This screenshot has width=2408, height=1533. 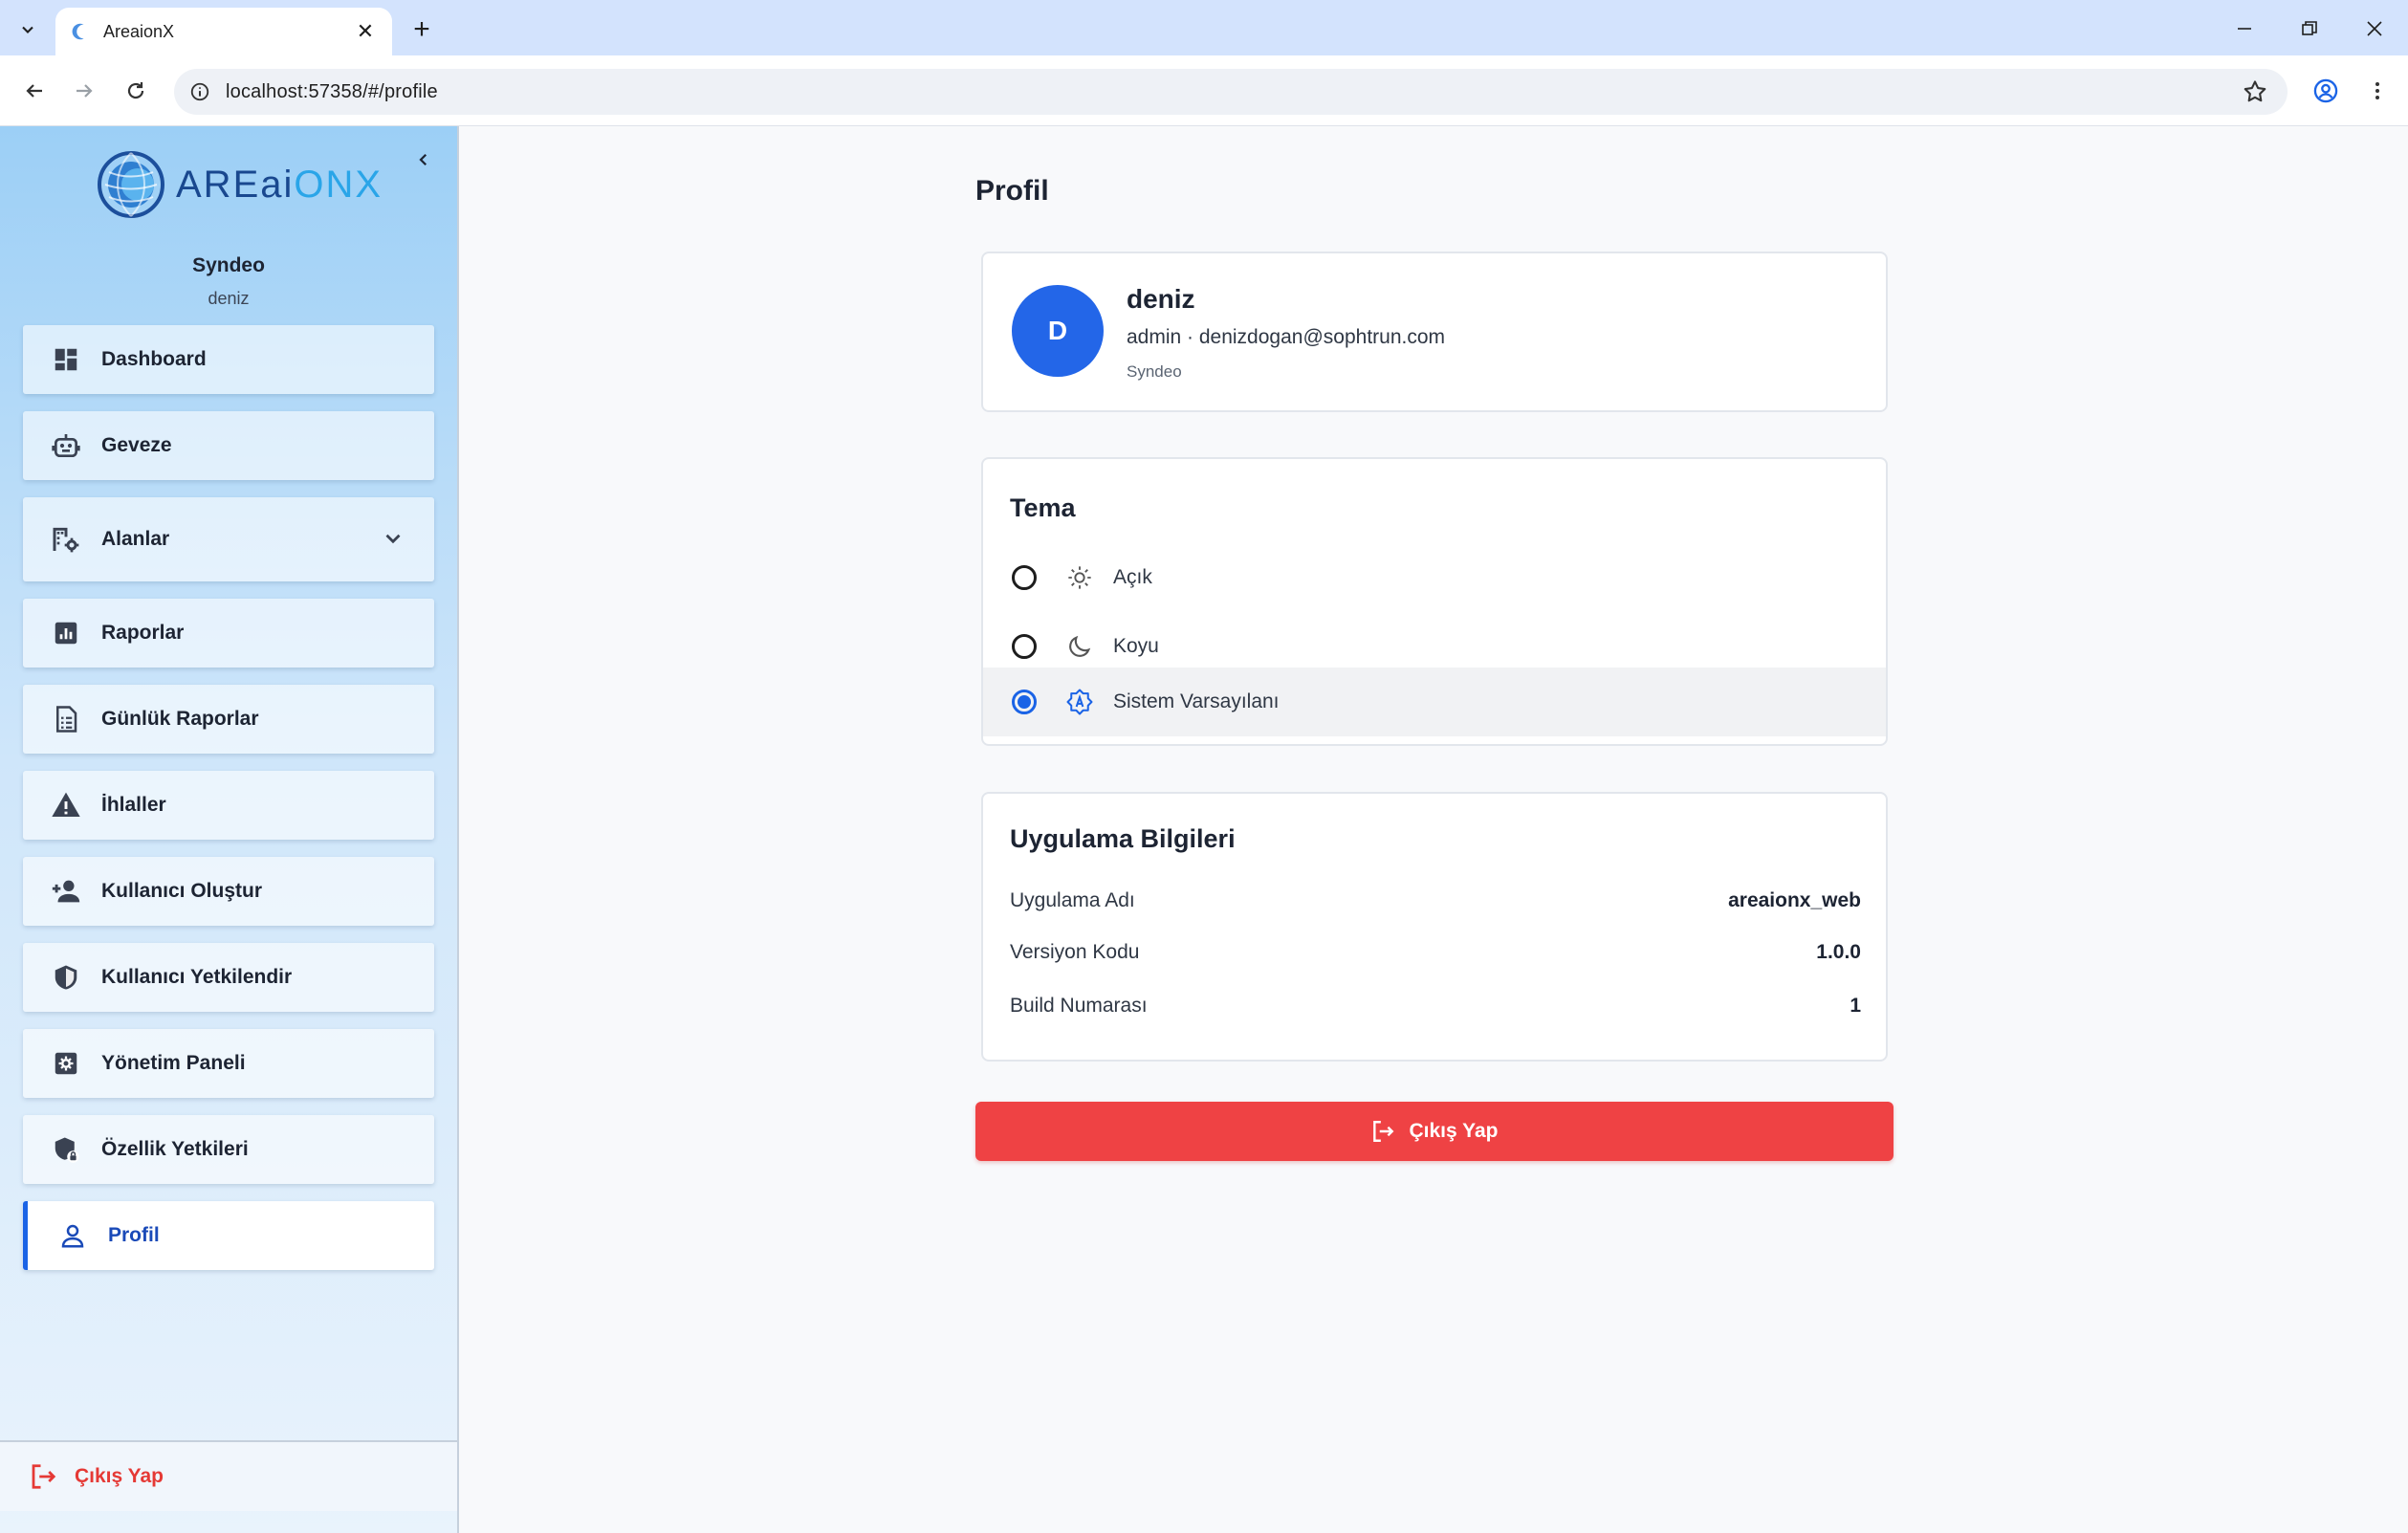 I want to click on profile-button, so click(x=2326, y=91).